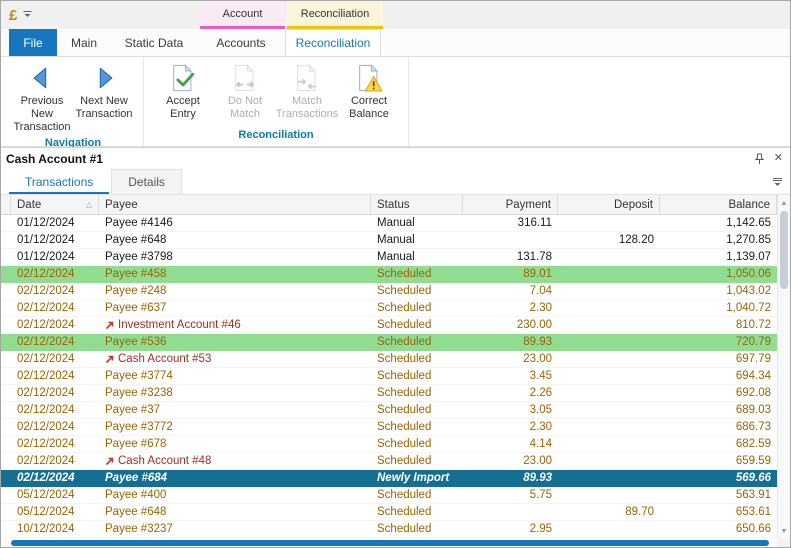 The image size is (791, 548). What do you see at coordinates (389, 427) in the screenshot?
I see `transaction-row: 02/12/2024 Payee #3772 Scheduled 2.30 686.73` at bounding box center [389, 427].